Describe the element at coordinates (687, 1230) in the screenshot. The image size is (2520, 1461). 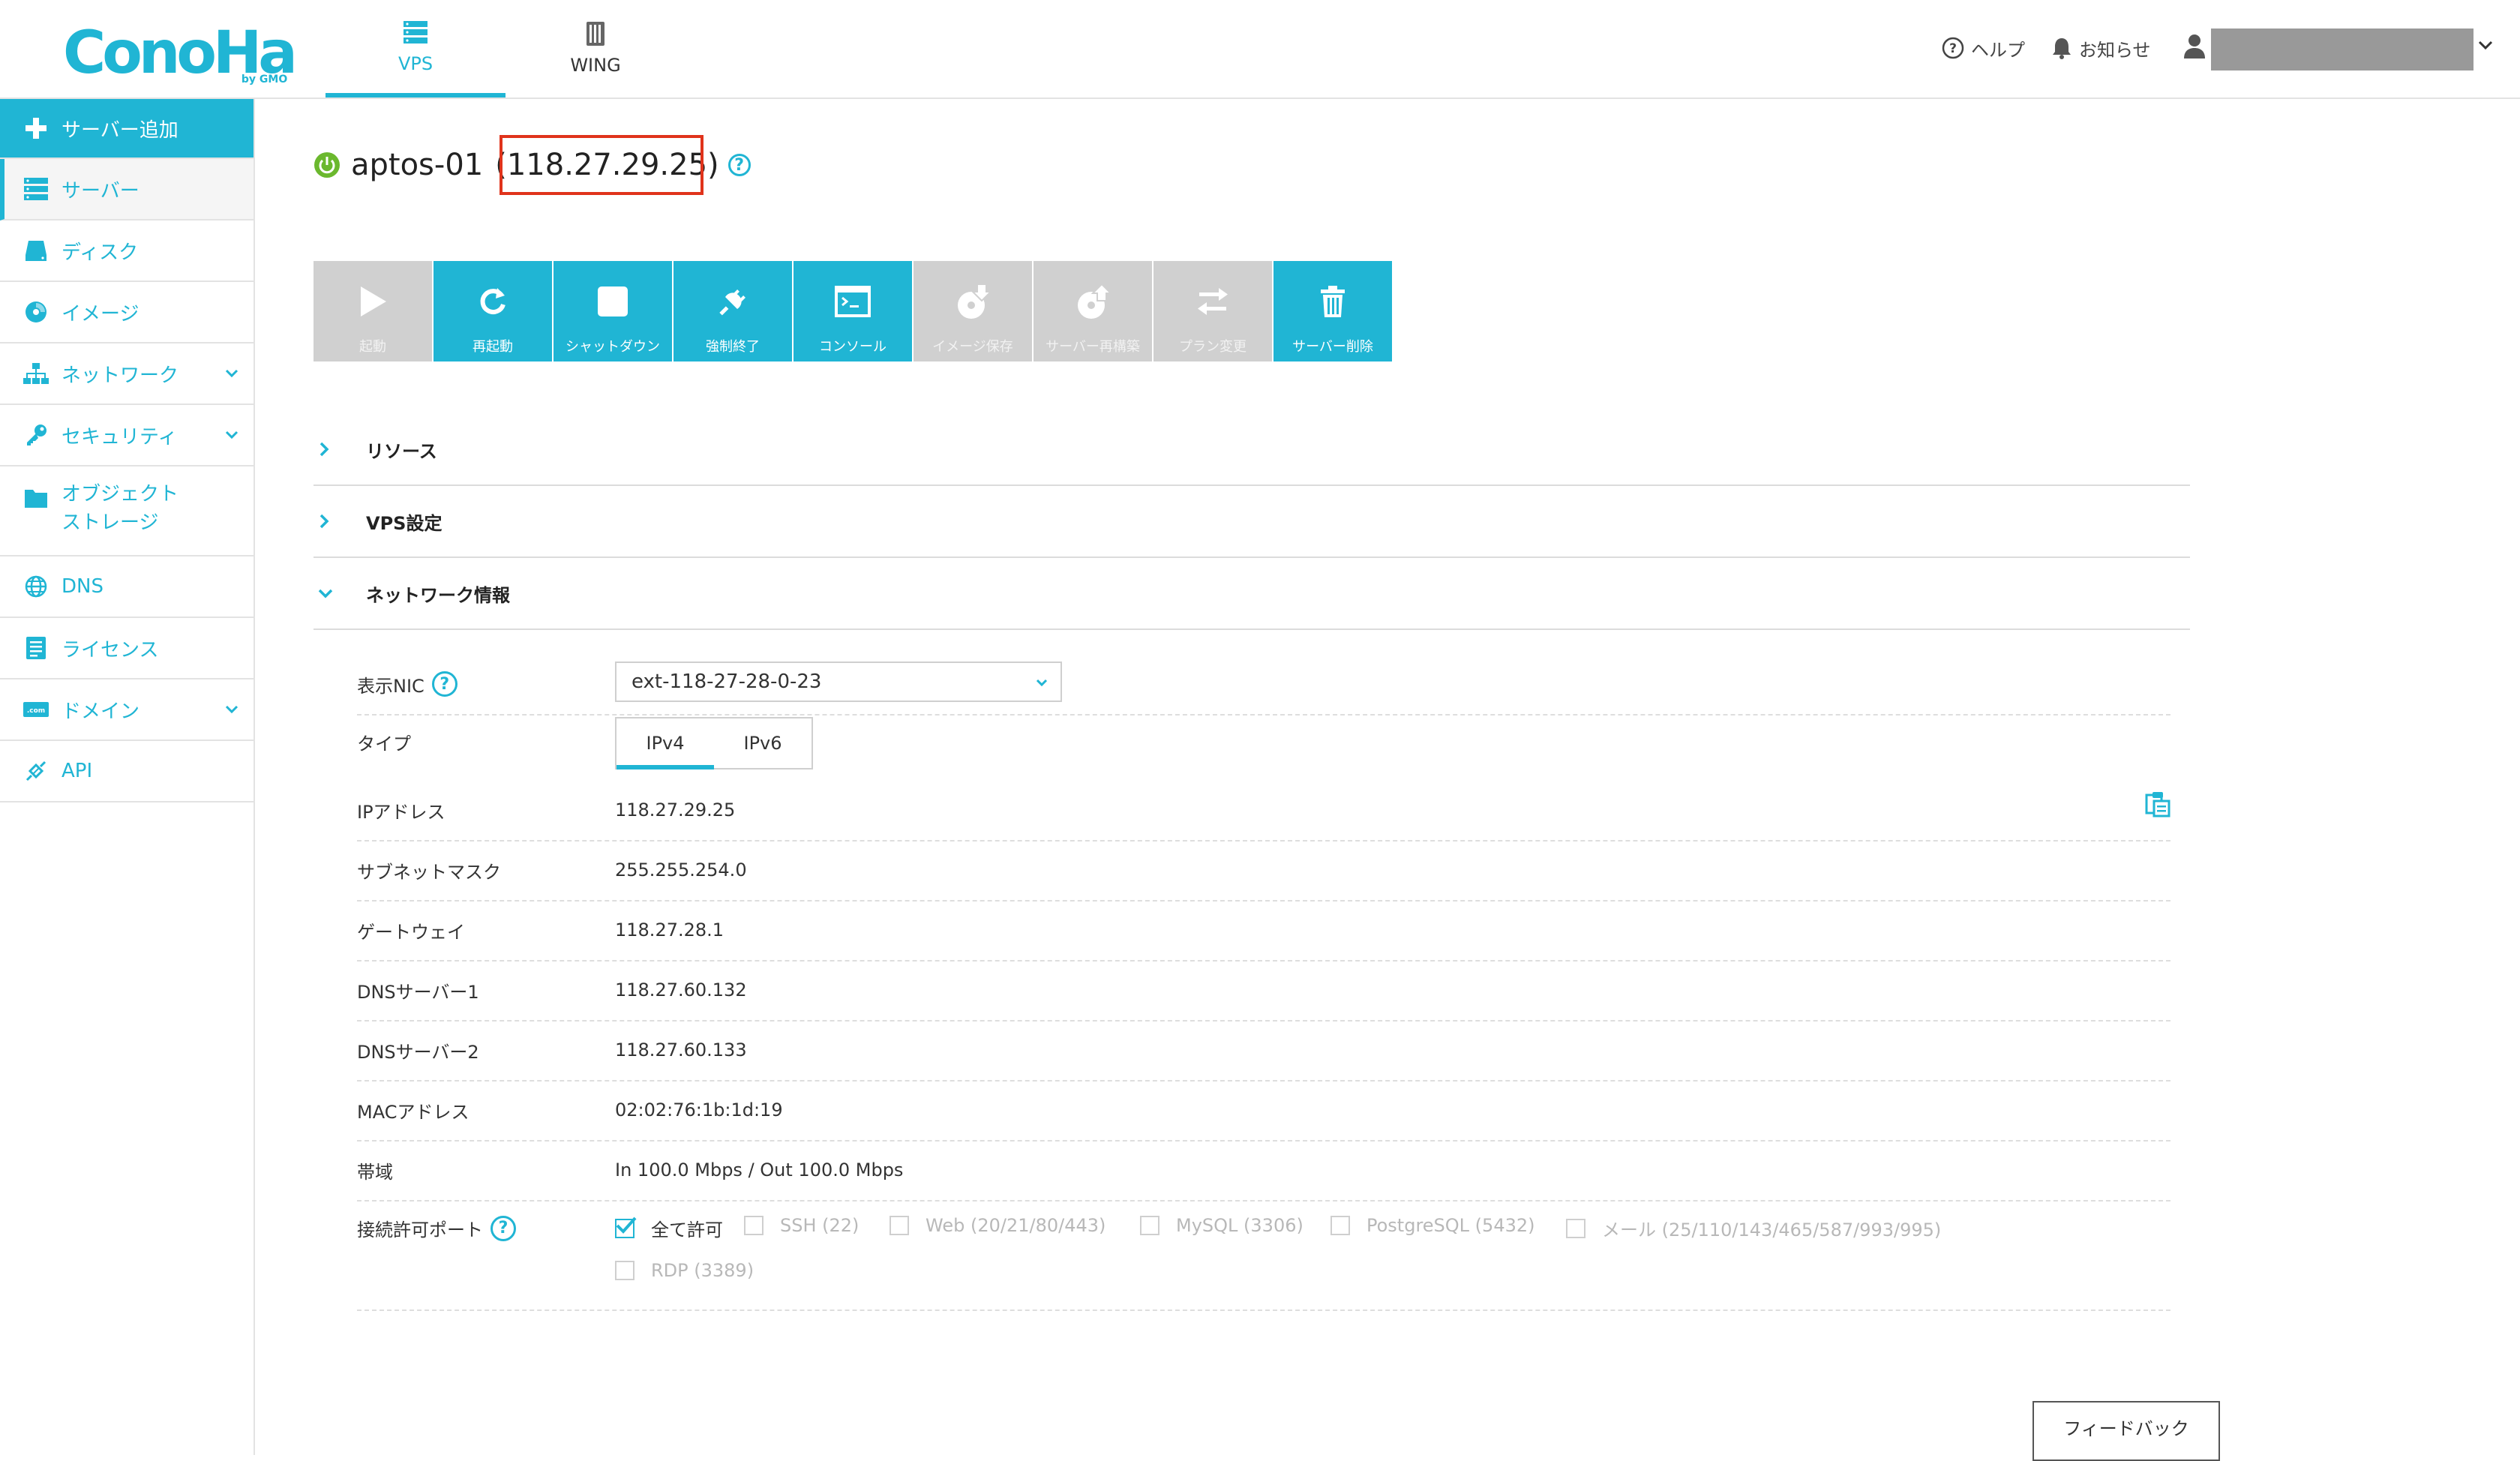
I see `port-label: 全て許可` at that location.